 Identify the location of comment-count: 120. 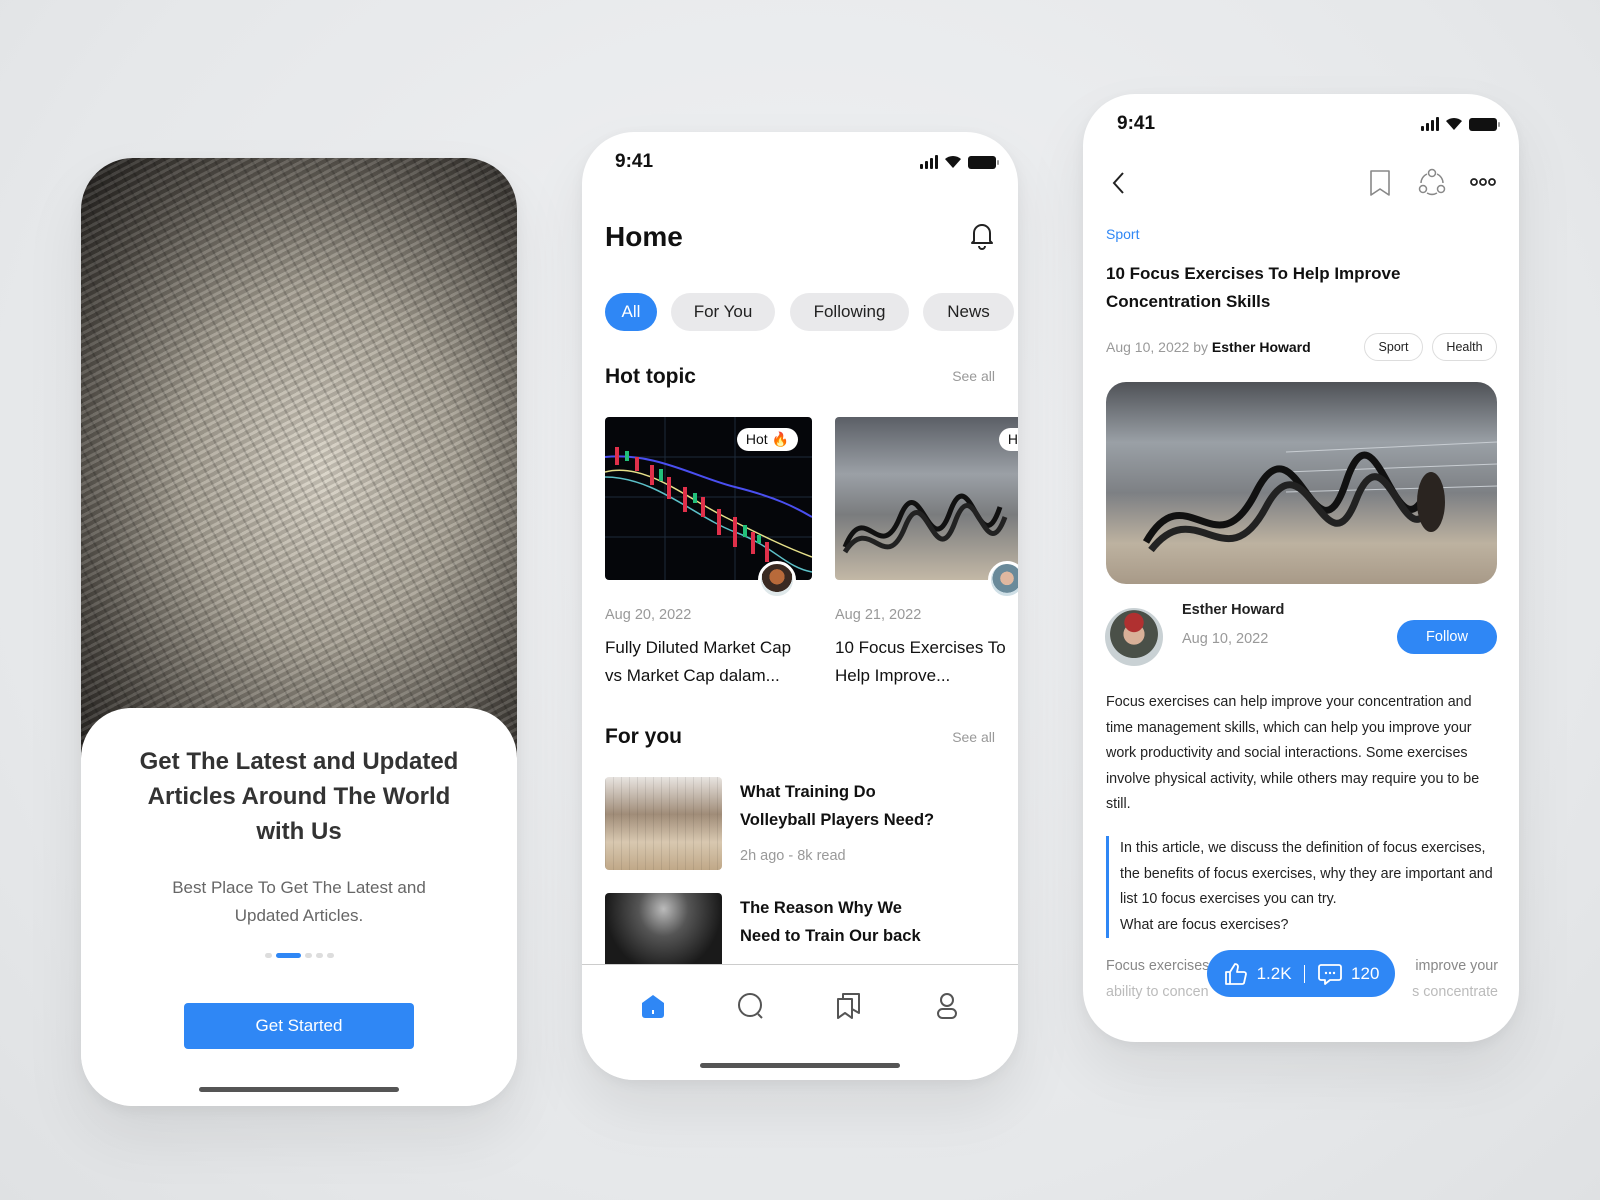
(1365, 973).